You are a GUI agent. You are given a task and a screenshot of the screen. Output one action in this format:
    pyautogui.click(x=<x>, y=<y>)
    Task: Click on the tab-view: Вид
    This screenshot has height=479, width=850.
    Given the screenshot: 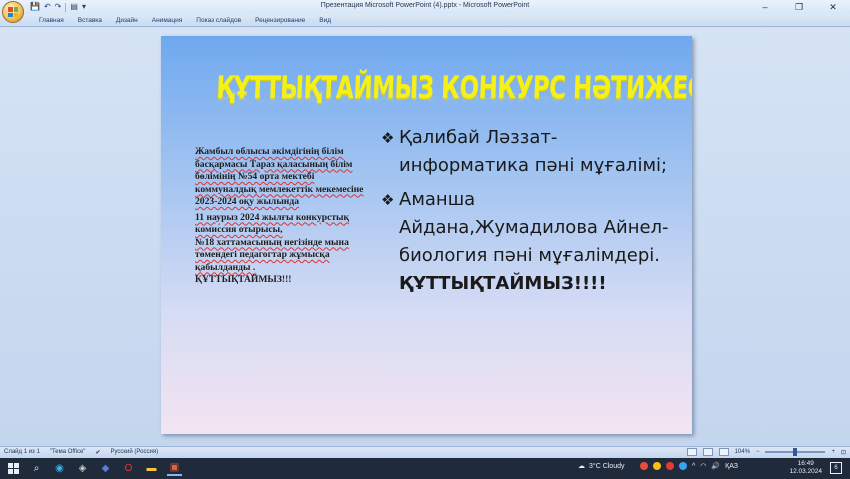 What is the action you would take?
    pyautogui.click(x=325, y=20)
    